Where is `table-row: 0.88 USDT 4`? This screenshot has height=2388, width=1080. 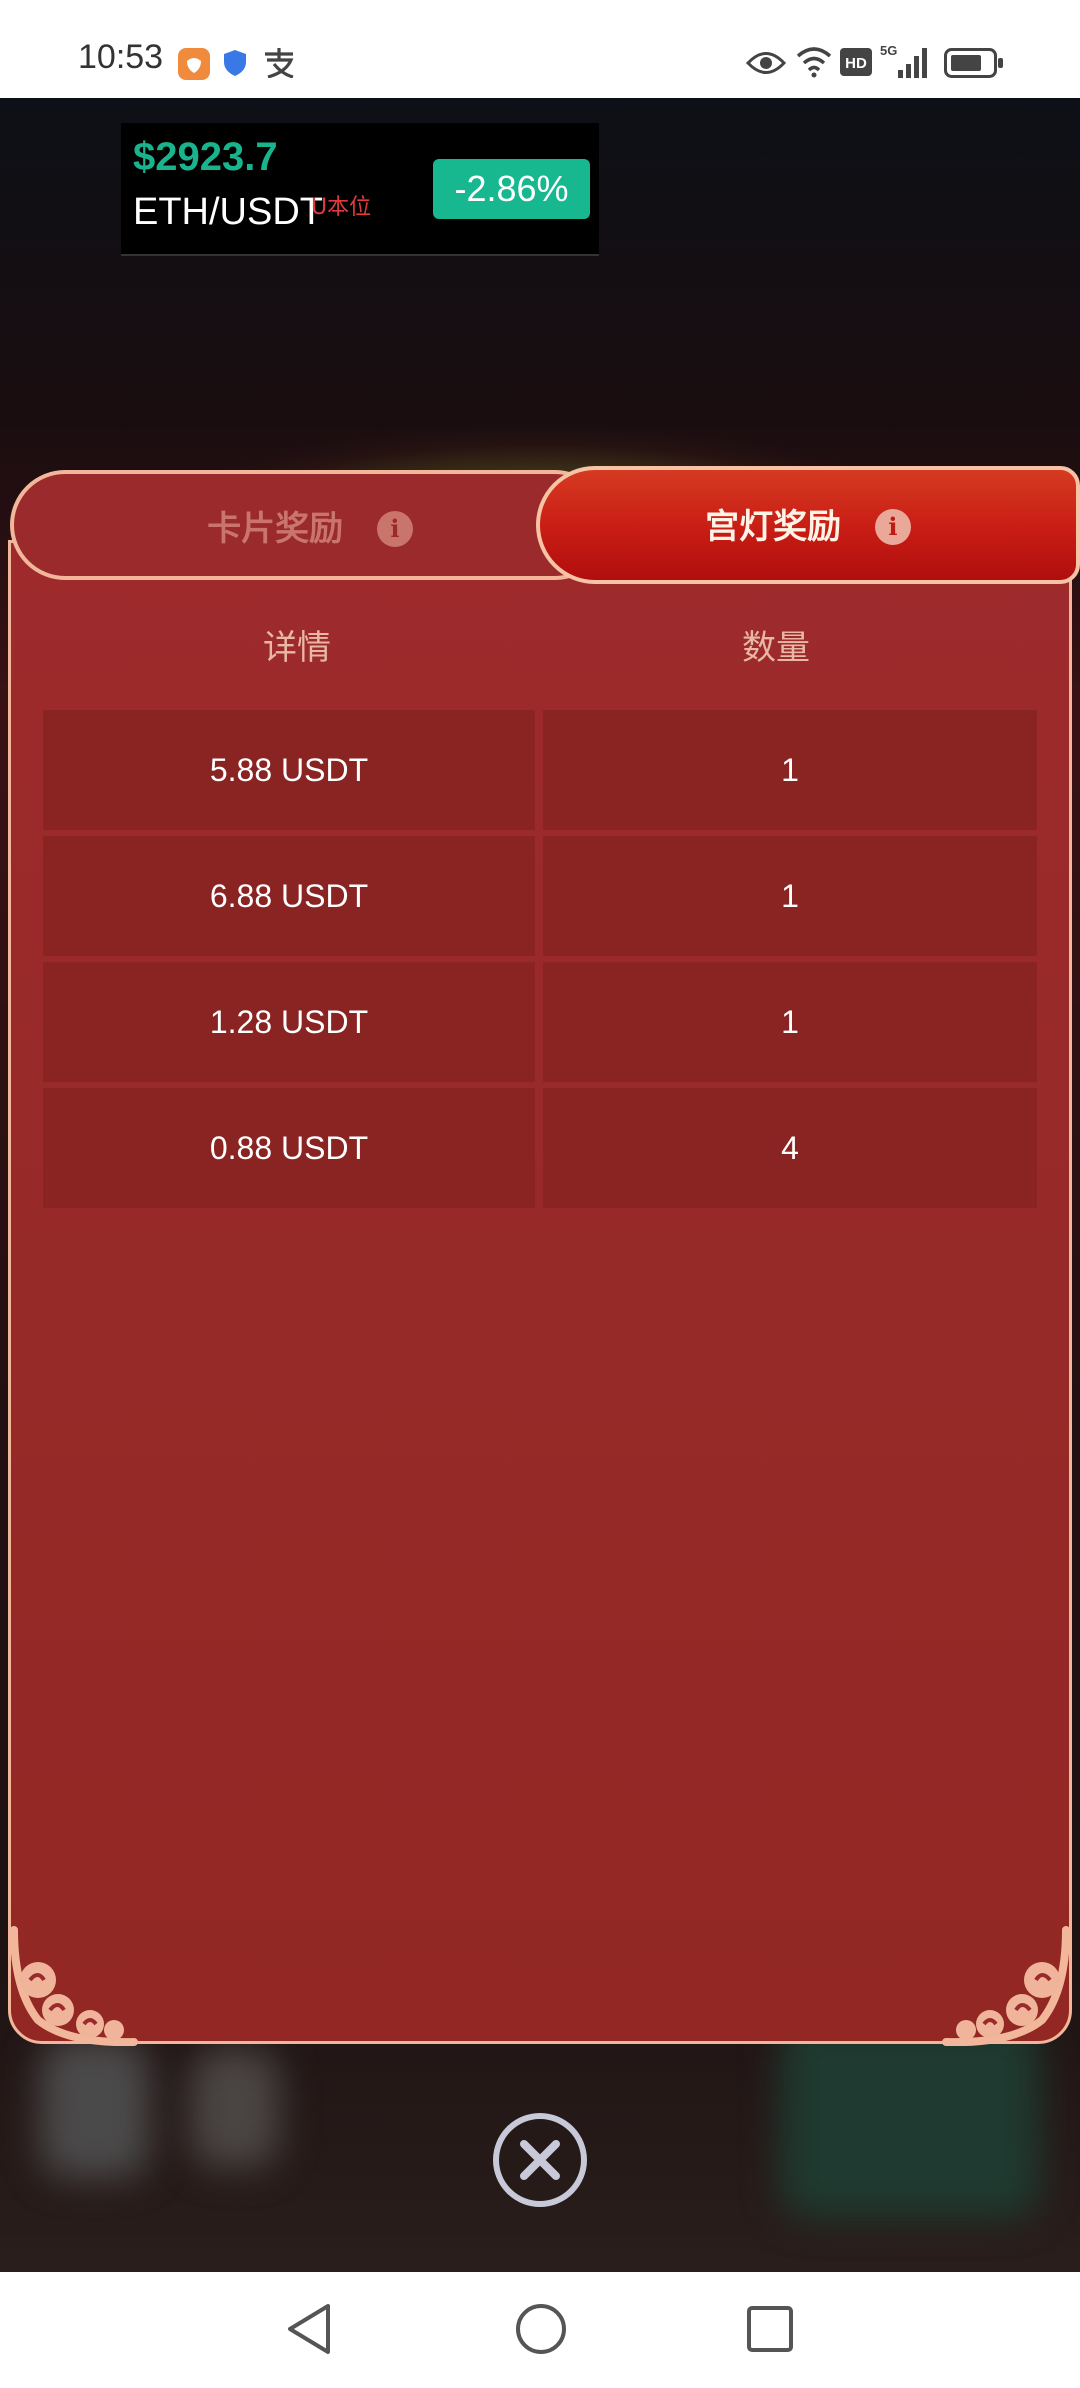 table-row: 0.88 USDT 4 is located at coordinates (540, 1149).